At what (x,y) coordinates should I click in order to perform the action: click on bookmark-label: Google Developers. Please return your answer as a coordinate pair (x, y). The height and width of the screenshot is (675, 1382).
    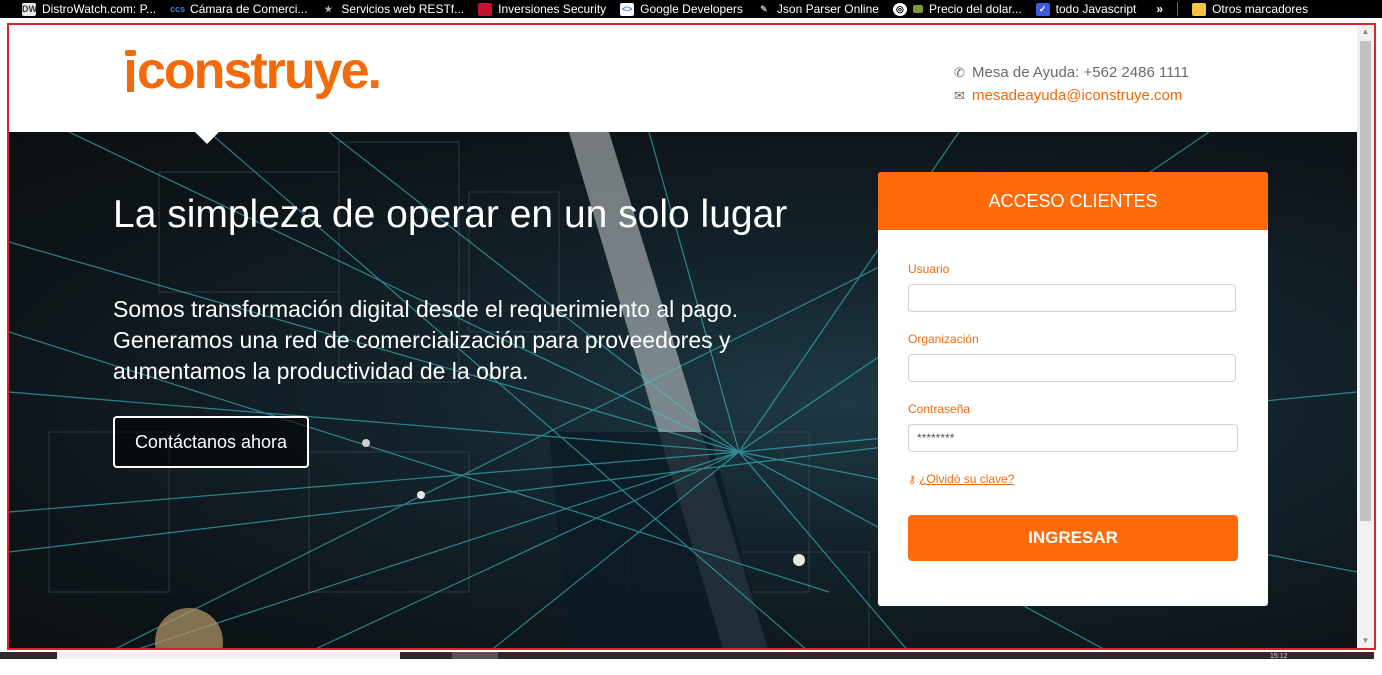
    Looking at the image, I should click on (691, 9).